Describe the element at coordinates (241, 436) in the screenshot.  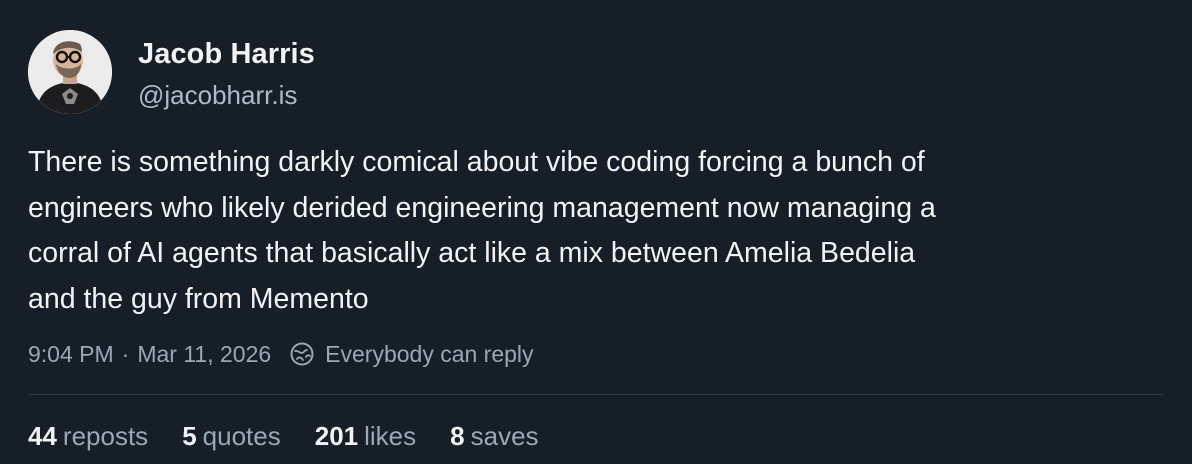
I see `quotes-label: quotes` at that location.